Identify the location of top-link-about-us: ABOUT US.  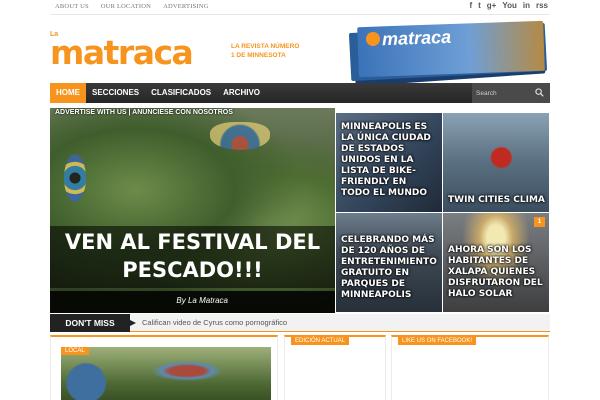
(72, 6).